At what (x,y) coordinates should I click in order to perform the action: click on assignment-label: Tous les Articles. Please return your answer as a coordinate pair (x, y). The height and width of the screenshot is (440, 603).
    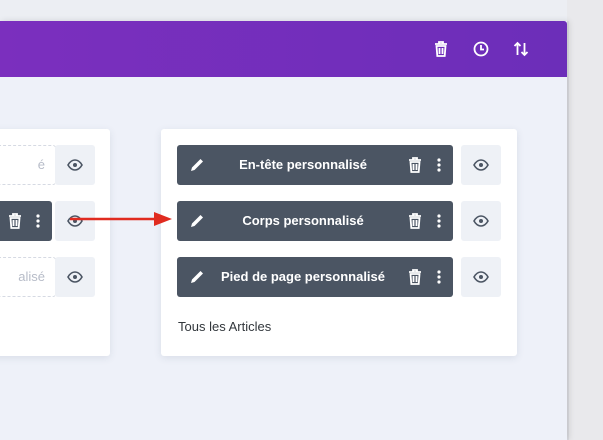
    Looking at the image, I should click on (225, 326).